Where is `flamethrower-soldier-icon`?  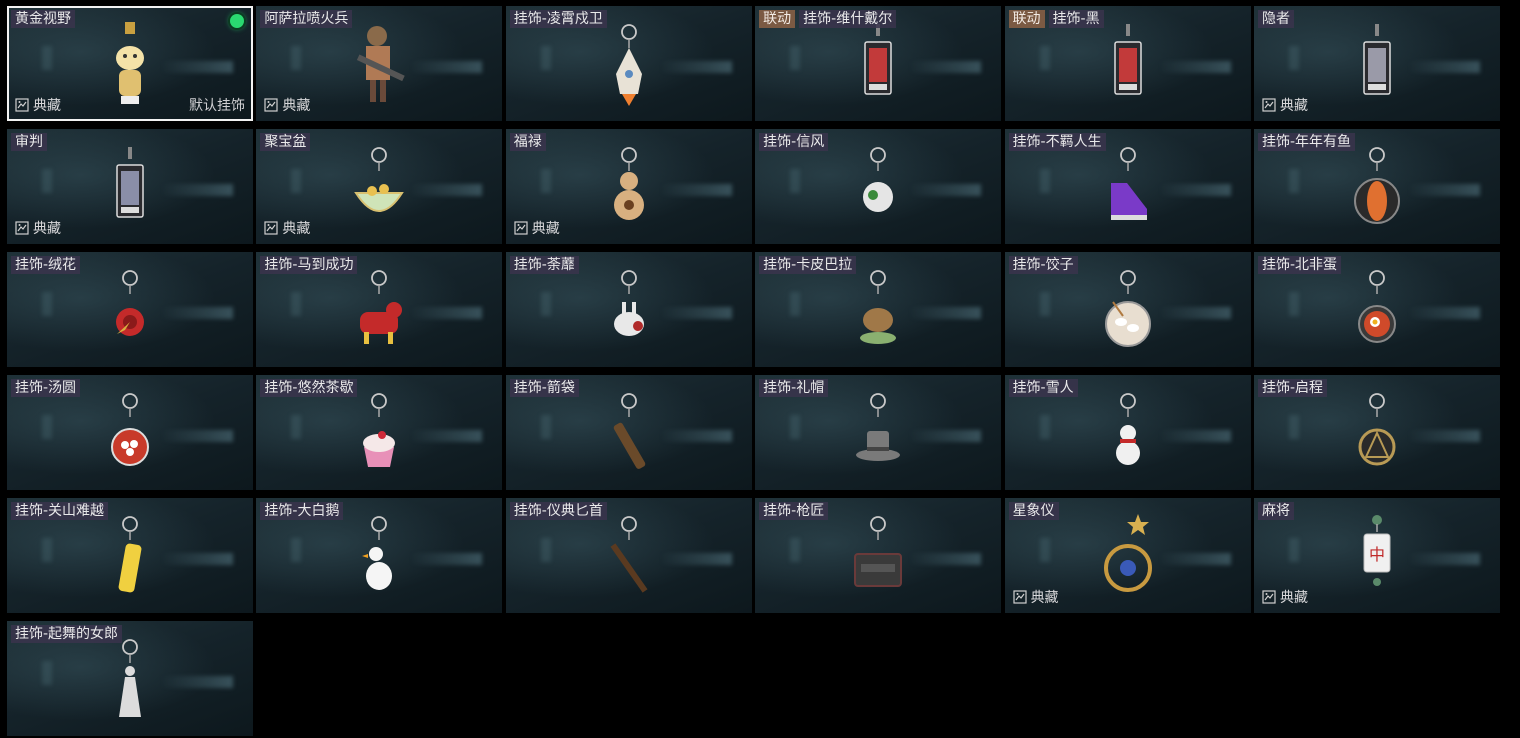
flamethrower-soldier-icon is located at coordinates (381, 64).